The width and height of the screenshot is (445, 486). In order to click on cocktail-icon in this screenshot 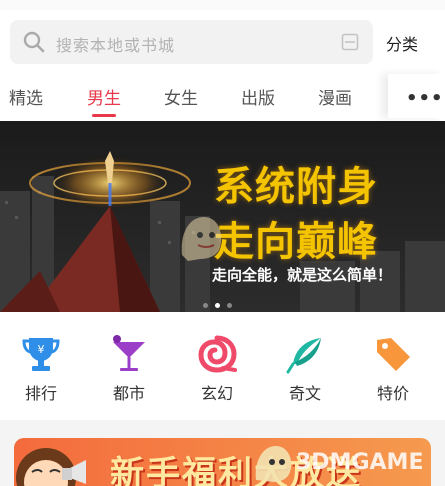, I will do `click(129, 354)`.